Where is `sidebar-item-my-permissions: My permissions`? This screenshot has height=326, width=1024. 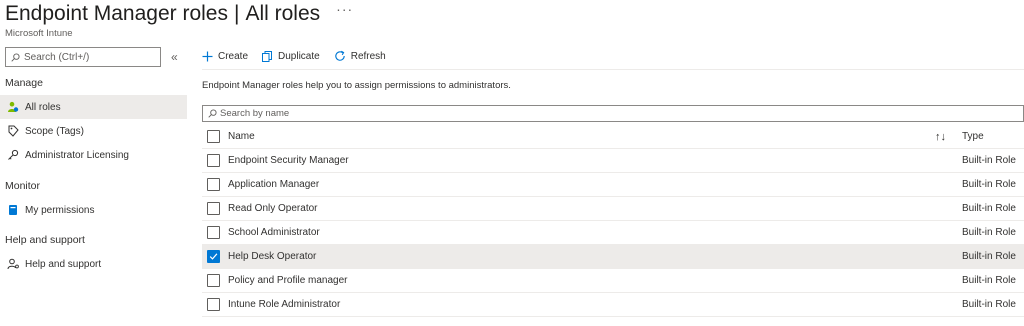
sidebar-item-my-permissions: My permissions is located at coordinates (93, 210).